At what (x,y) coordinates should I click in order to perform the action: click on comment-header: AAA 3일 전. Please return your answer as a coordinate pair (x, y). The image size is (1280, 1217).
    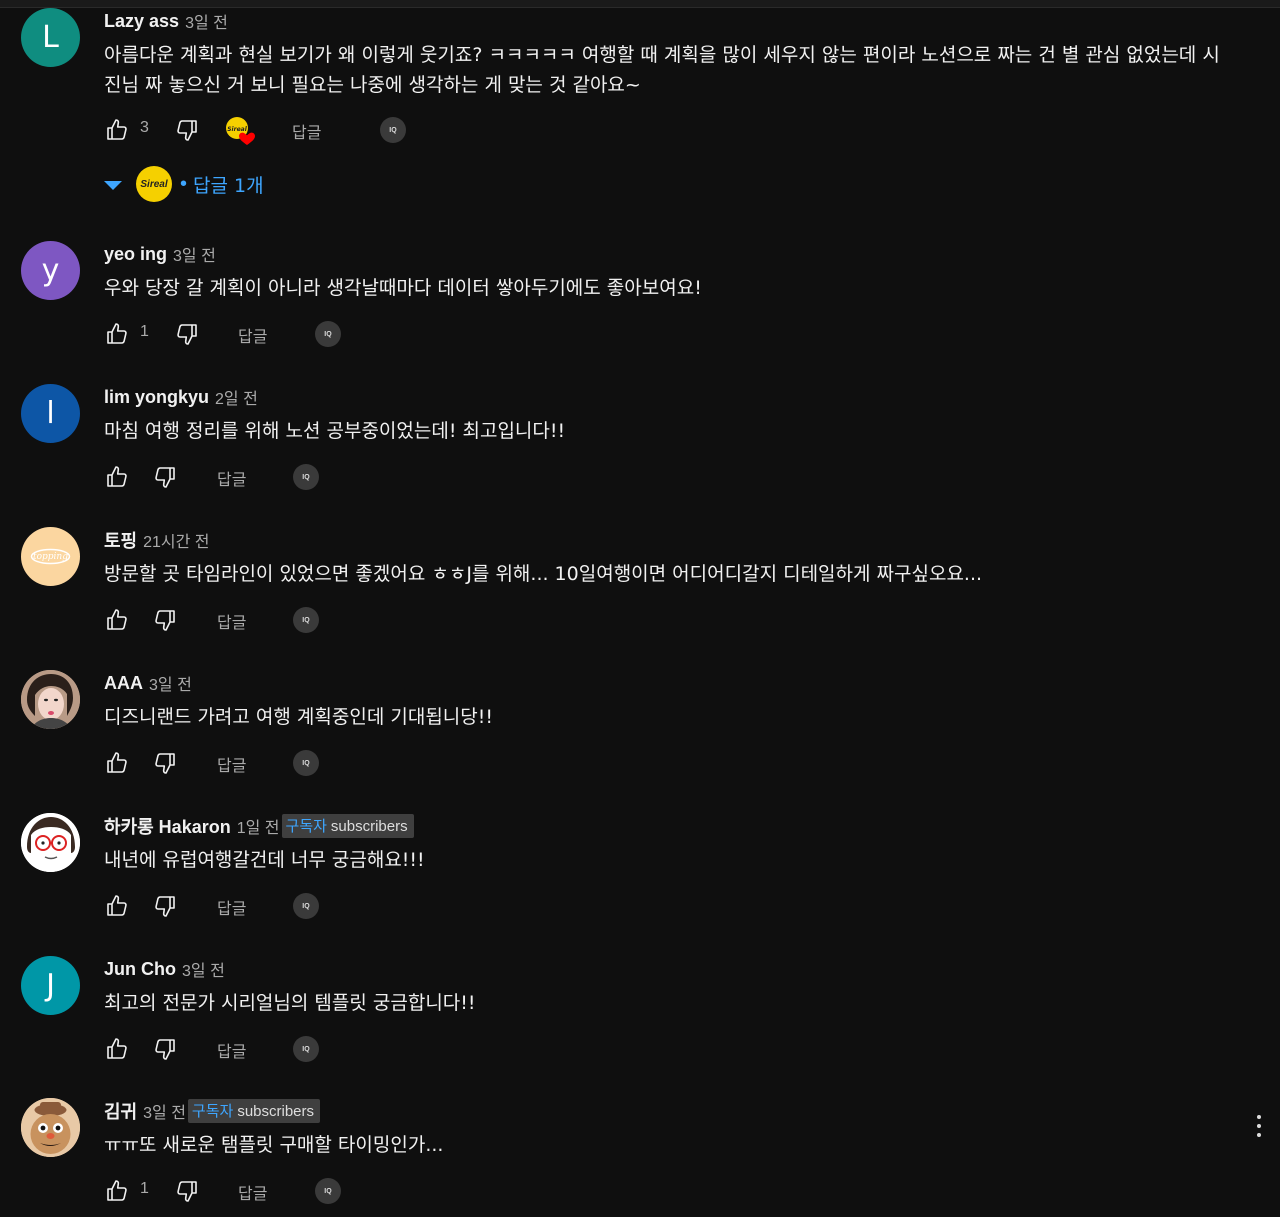
    Looking at the image, I should click on (148, 683).